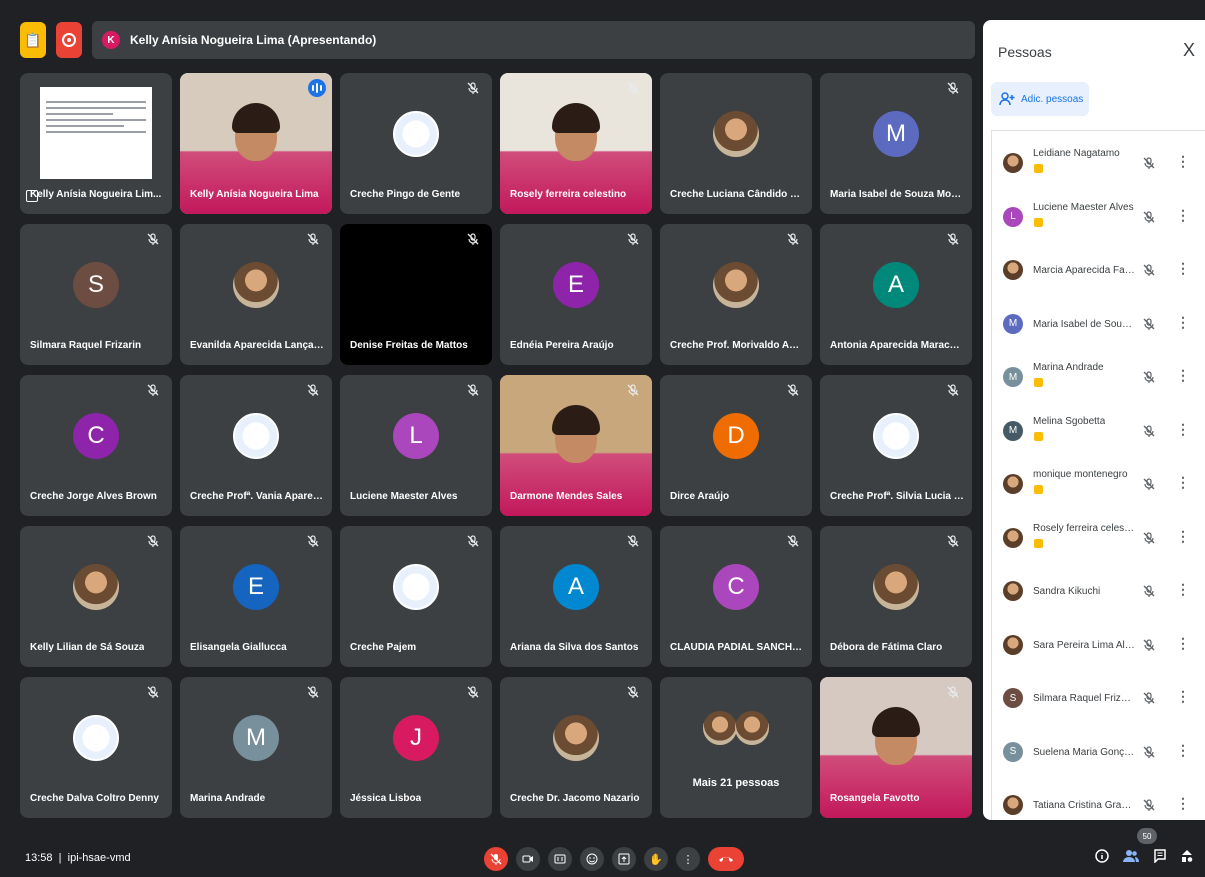 The image size is (1205, 877). I want to click on participant-tile: M Maria Isabel de Souza Moraes, so click(896, 143).